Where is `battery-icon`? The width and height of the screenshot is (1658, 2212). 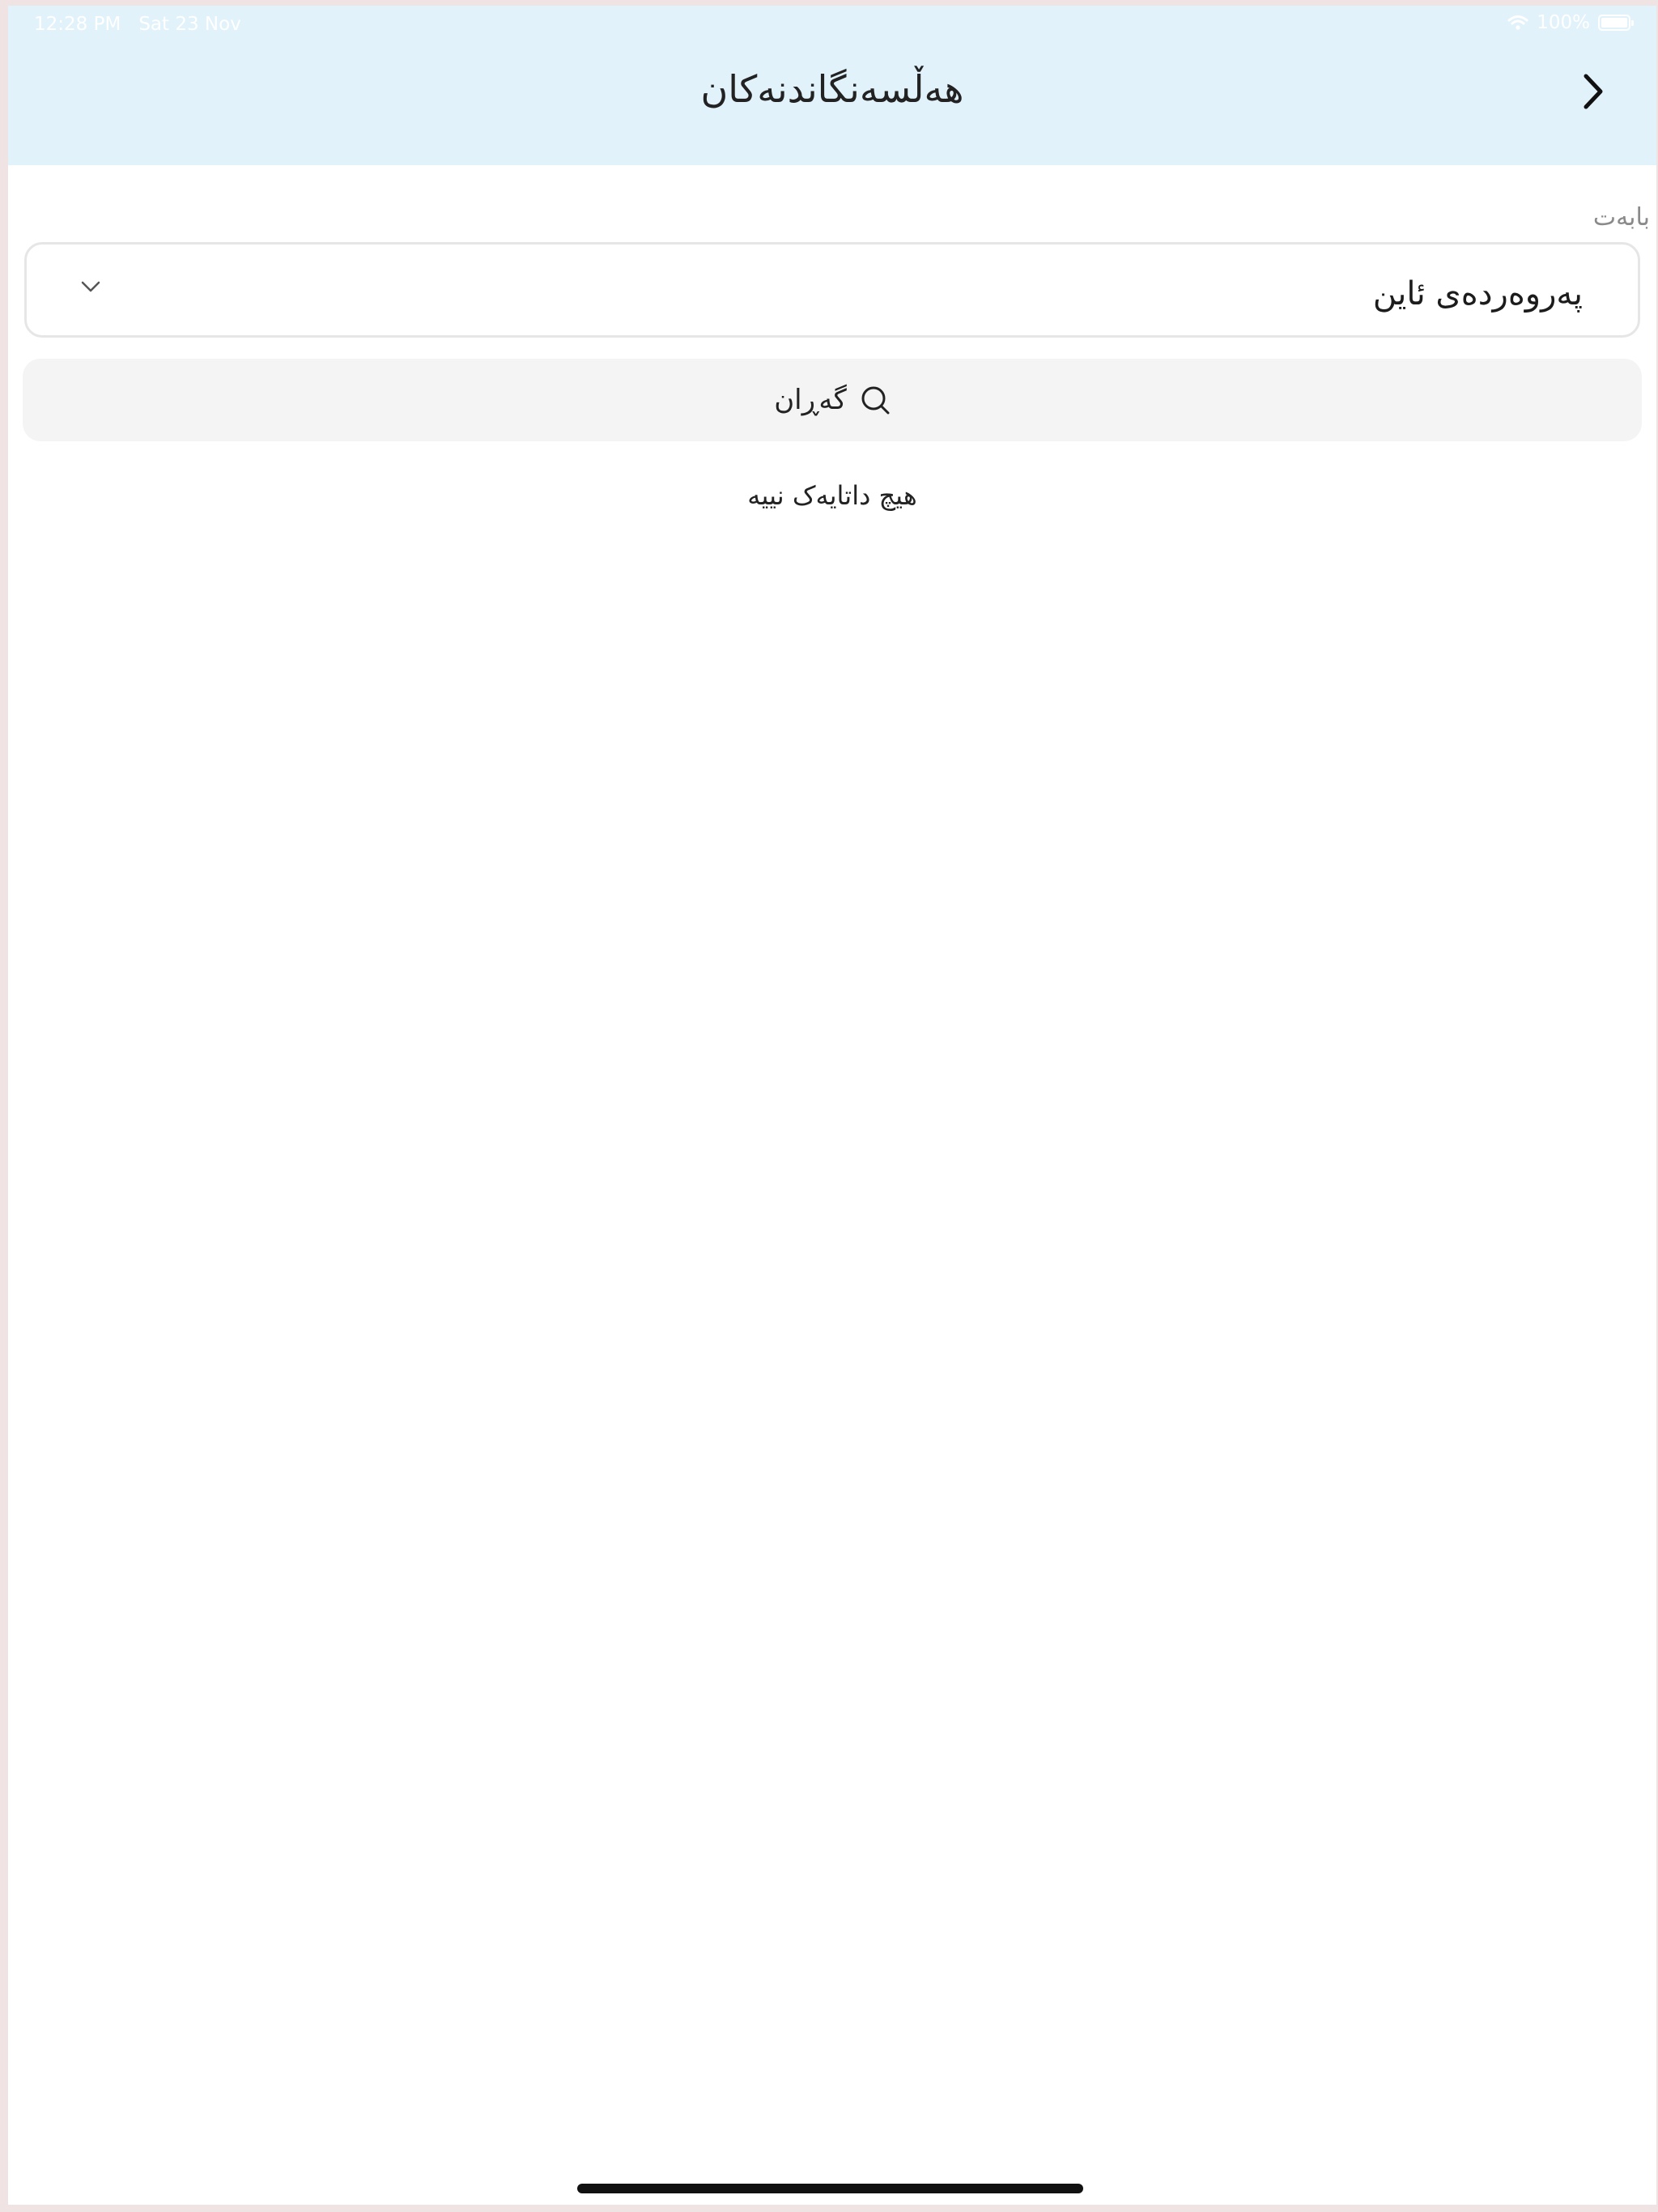
battery-icon is located at coordinates (1616, 23).